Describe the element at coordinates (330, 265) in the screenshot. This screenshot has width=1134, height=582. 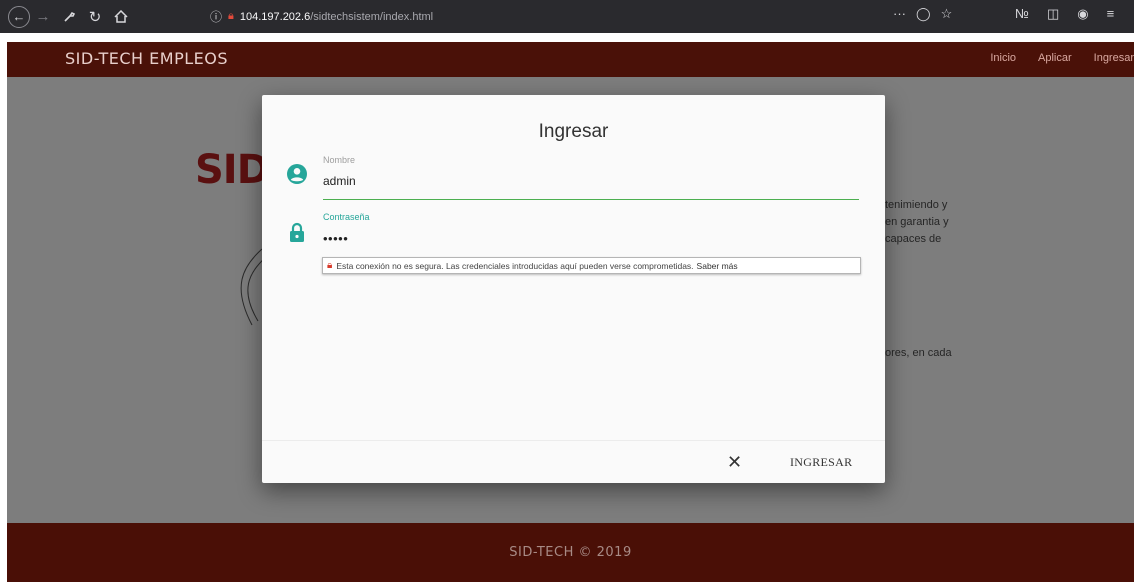
I see `insecure-lock-icon: 🔒︎` at that location.